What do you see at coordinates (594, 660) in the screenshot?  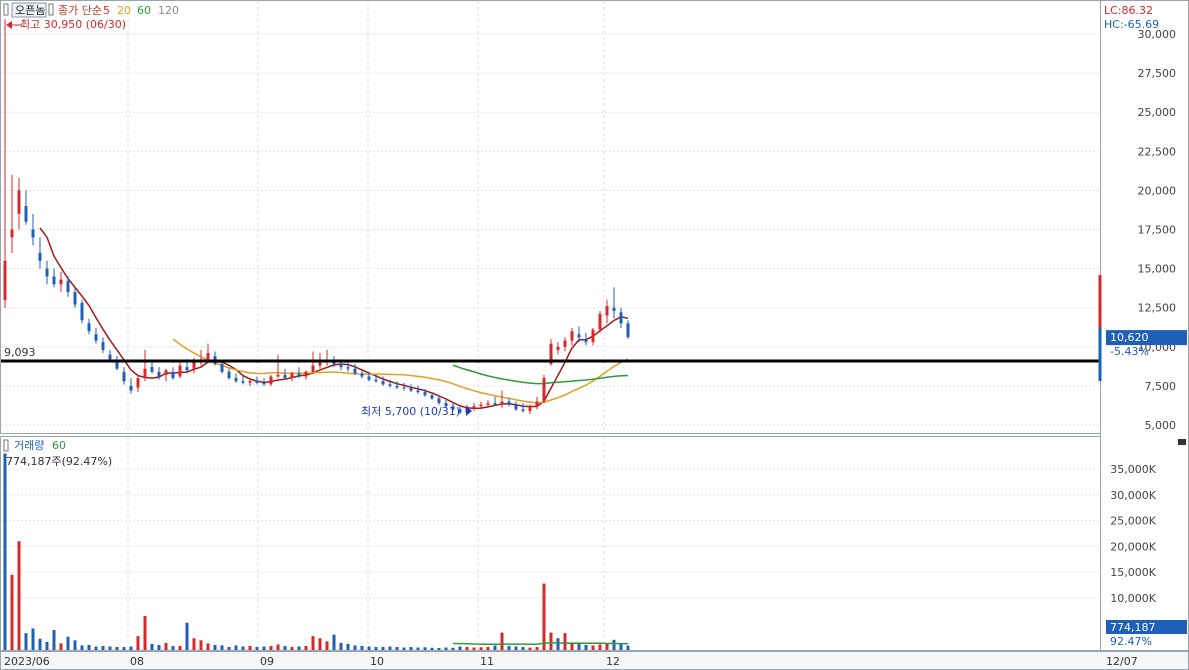 I see `x-axis-panel` at bounding box center [594, 660].